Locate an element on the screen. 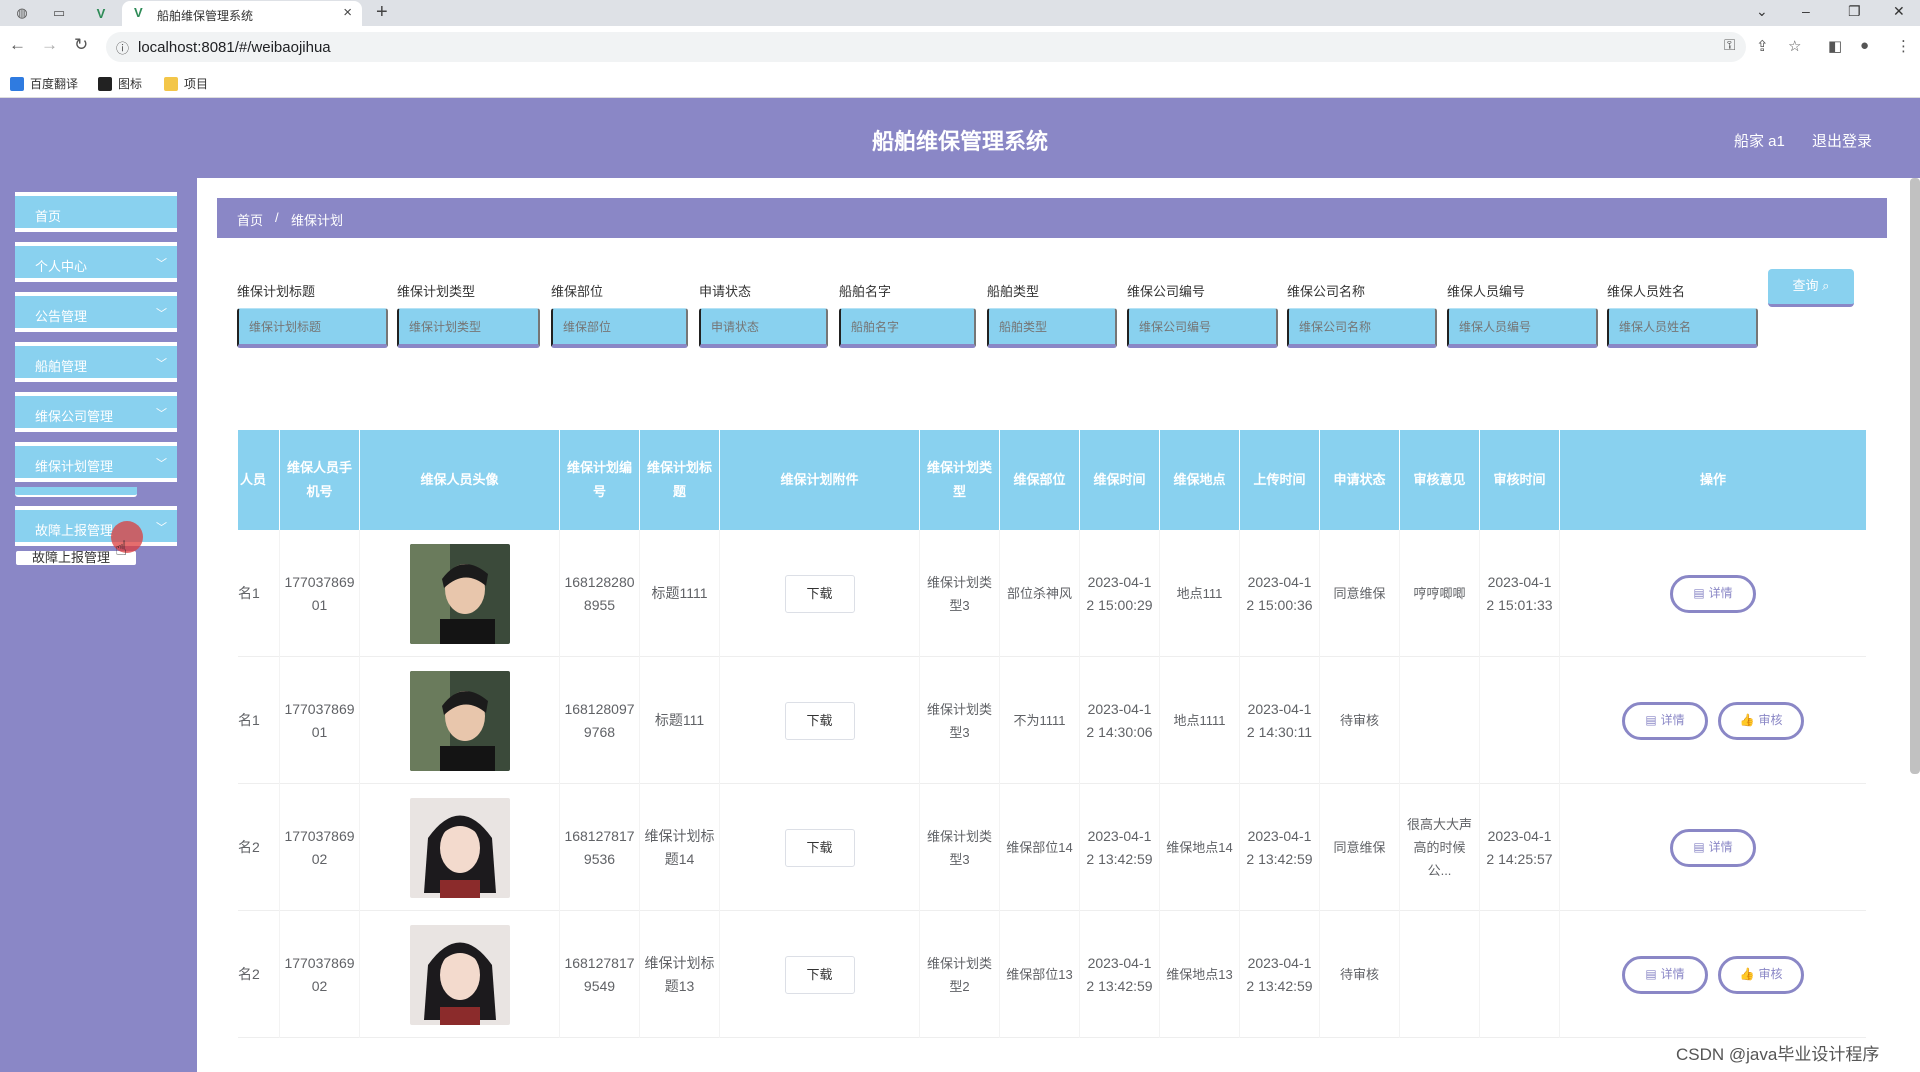 The width and height of the screenshot is (1920, 1072). col-time: 维保时间 is located at coordinates (1120, 480).